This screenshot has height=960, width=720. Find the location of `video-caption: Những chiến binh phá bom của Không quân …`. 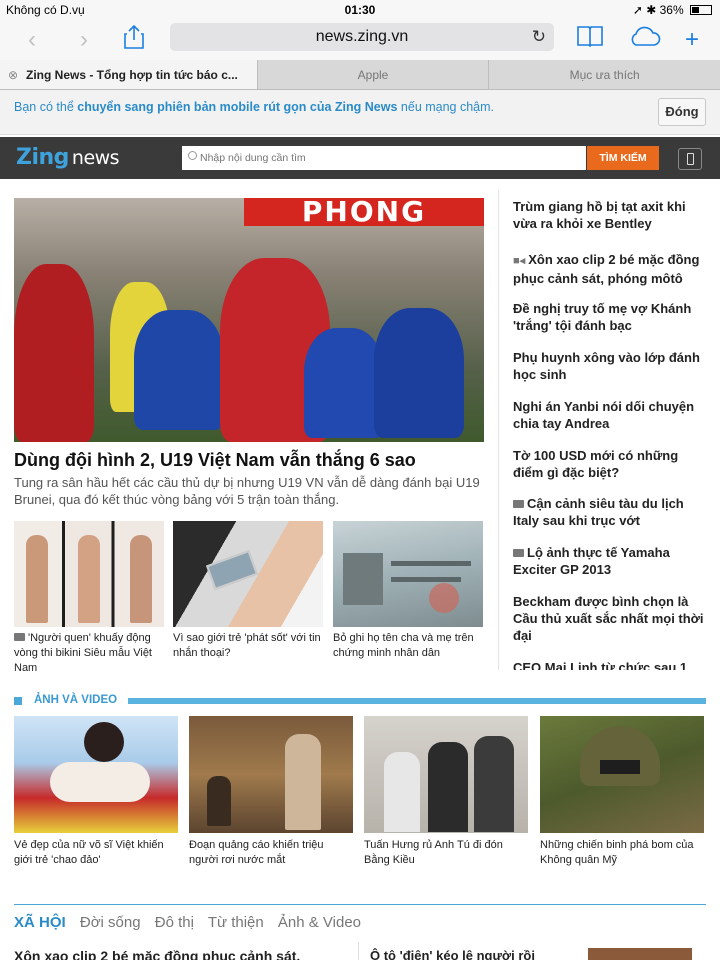

video-caption: Những chiến binh phá bom của Không quân … is located at coordinates (617, 852).